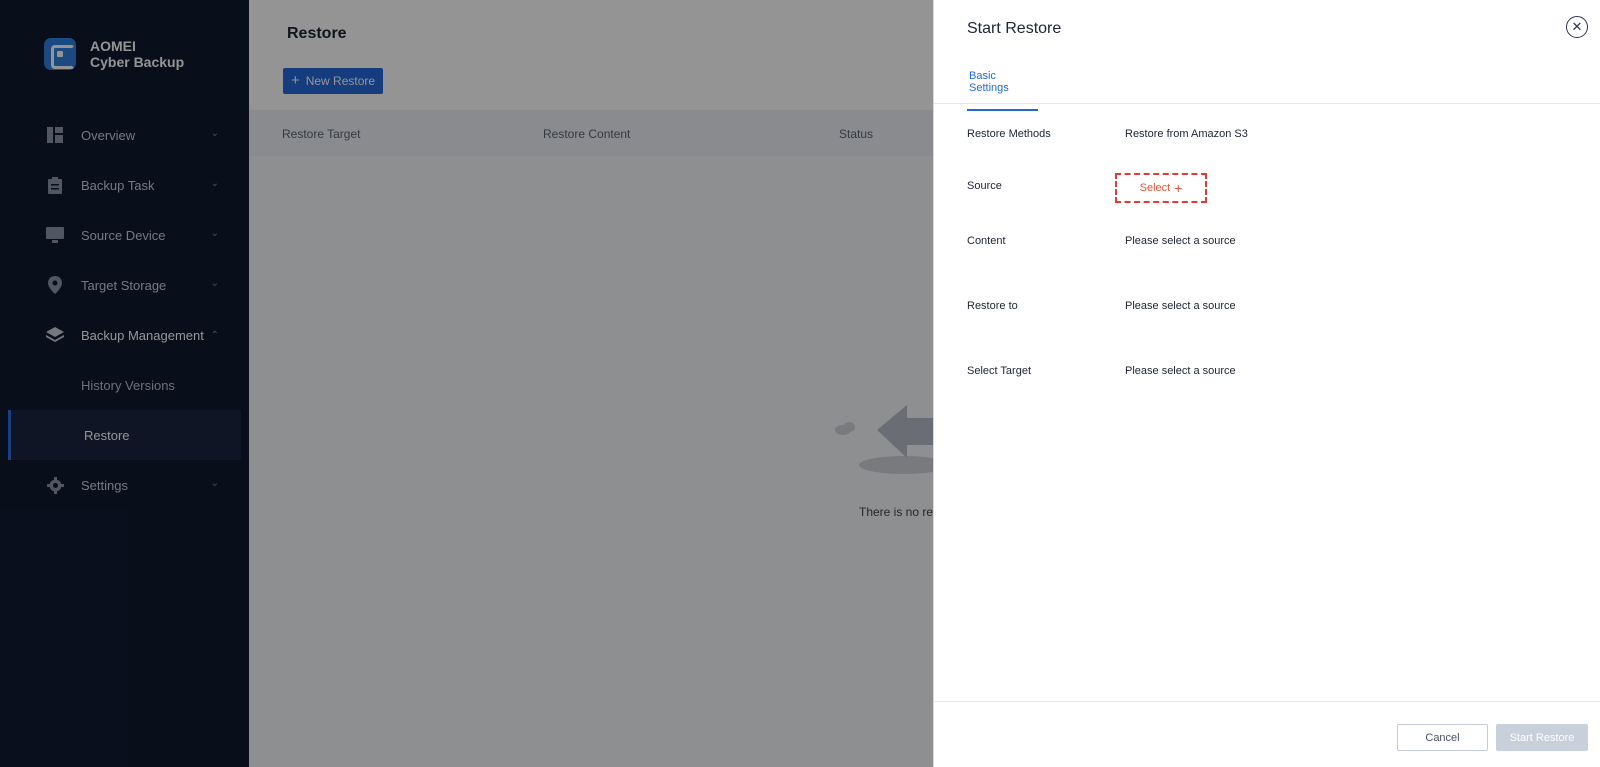  What do you see at coordinates (1009, 134) in the screenshot?
I see `restore-methods-label: Restore Methods` at bounding box center [1009, 134].